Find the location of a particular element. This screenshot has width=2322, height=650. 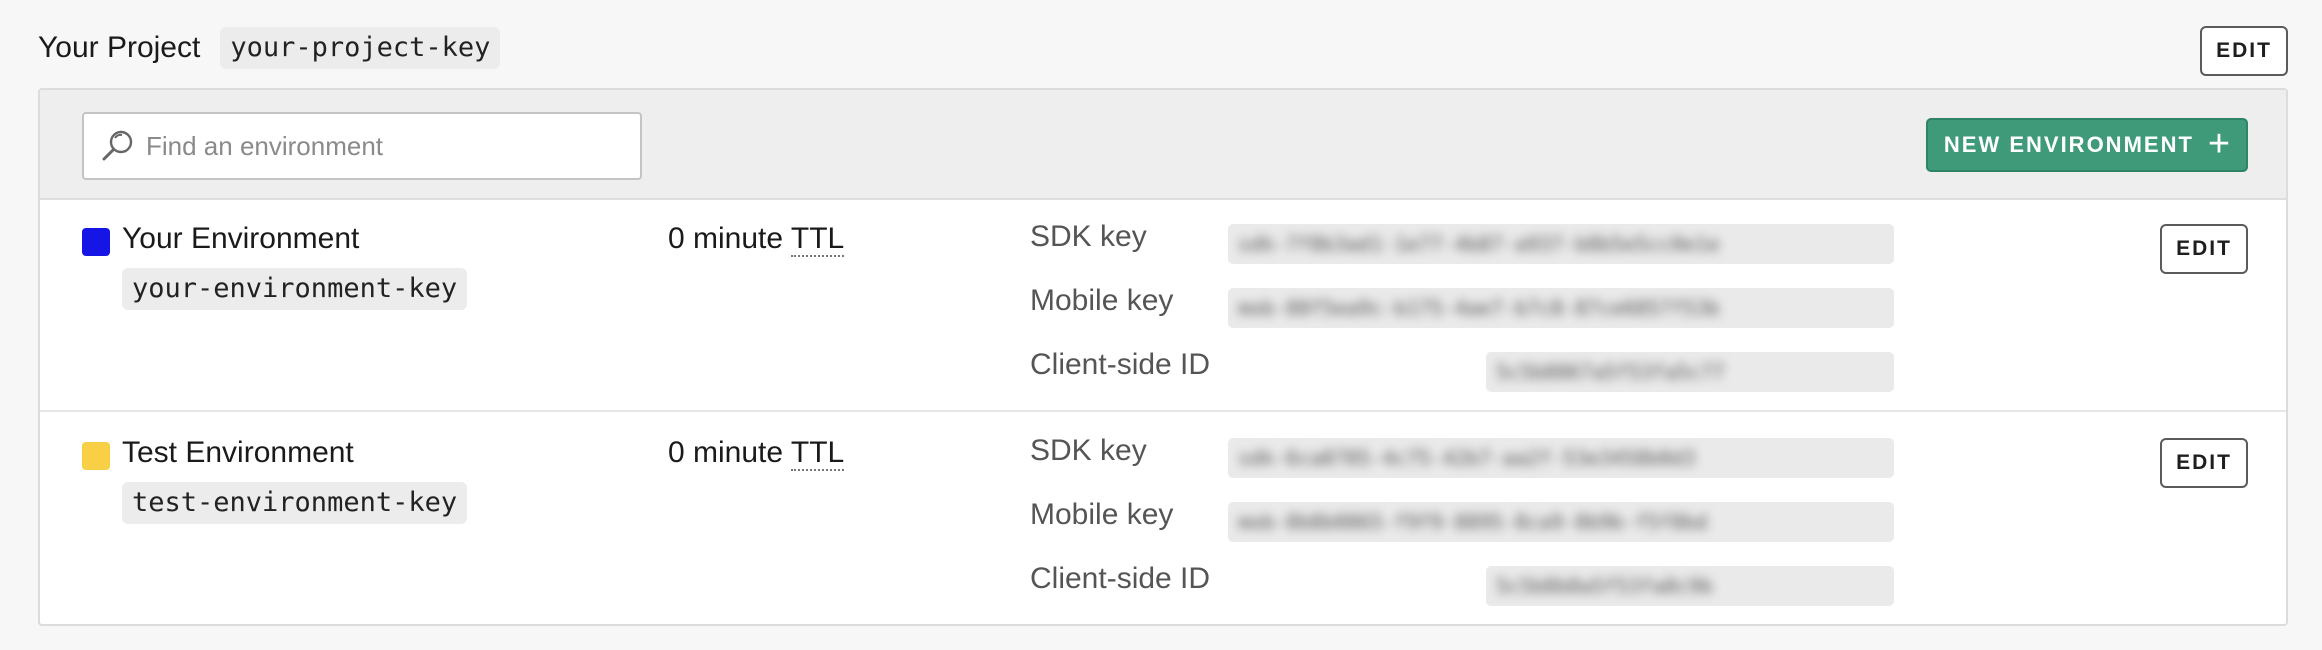

new-environment-button: NEW ENVIRONMENT + is located at coordinates (2087, 145).